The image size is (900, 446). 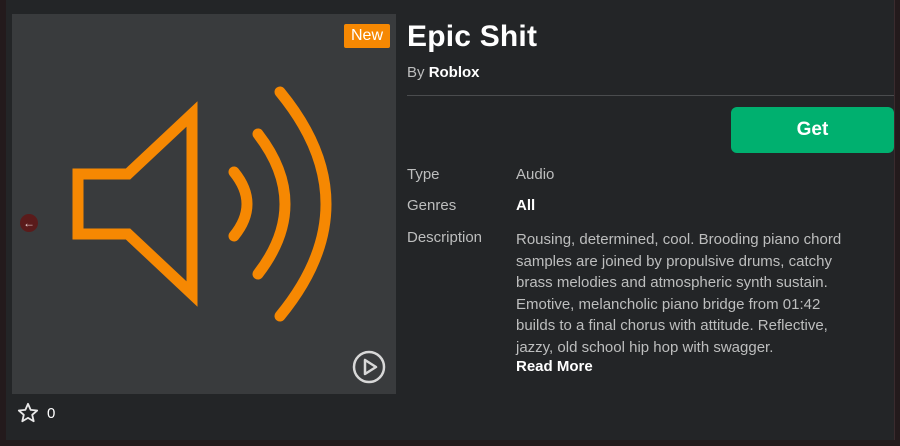 I want to click on favorites-count: 0, so click(x=51, y=413).